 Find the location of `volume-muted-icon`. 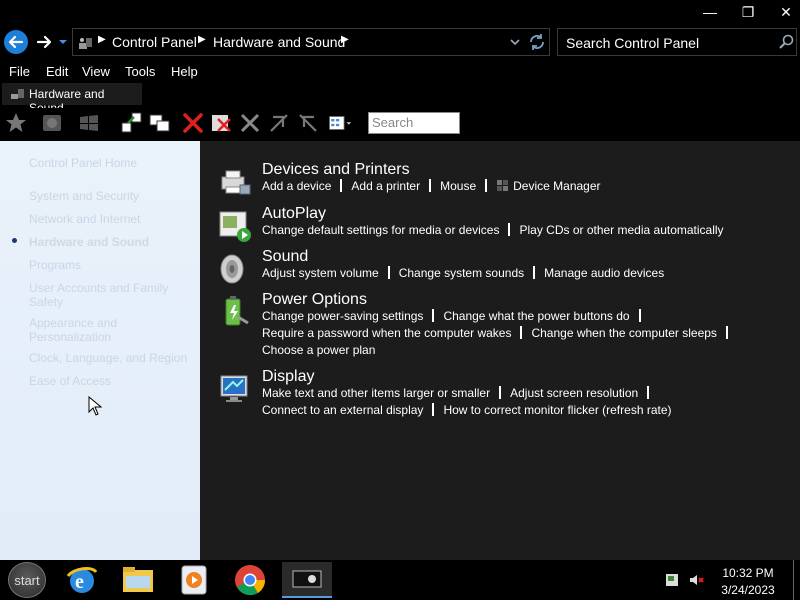

volume-muted-icon is located at coordinates (696, 580).